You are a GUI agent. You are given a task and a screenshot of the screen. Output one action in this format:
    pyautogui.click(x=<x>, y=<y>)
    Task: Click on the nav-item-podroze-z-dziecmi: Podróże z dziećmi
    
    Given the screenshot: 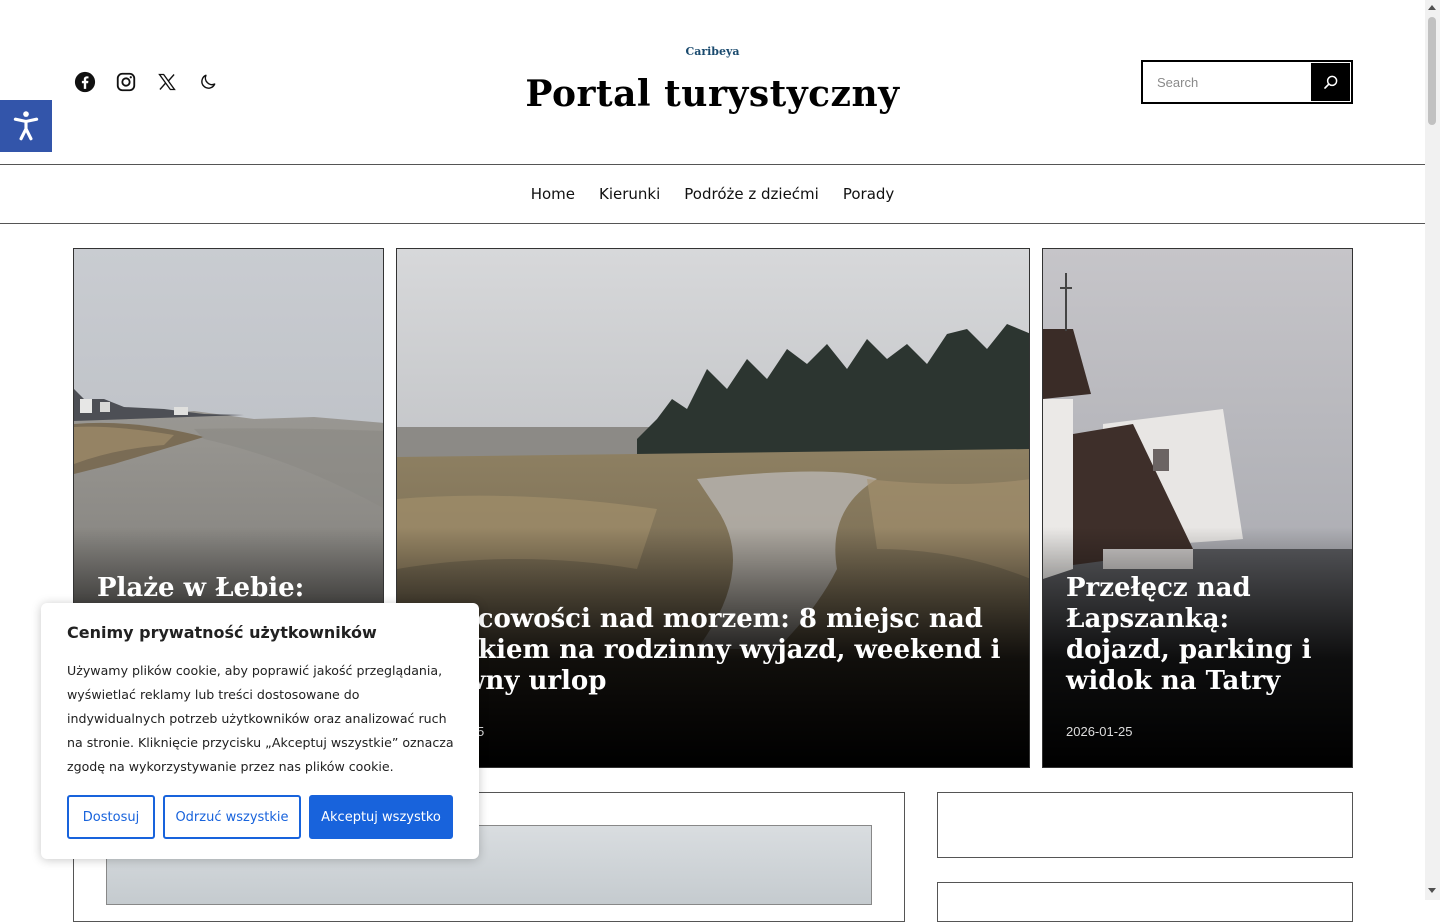 What is the action you would take?
    pyautogui.click(x=751, y=194)
    